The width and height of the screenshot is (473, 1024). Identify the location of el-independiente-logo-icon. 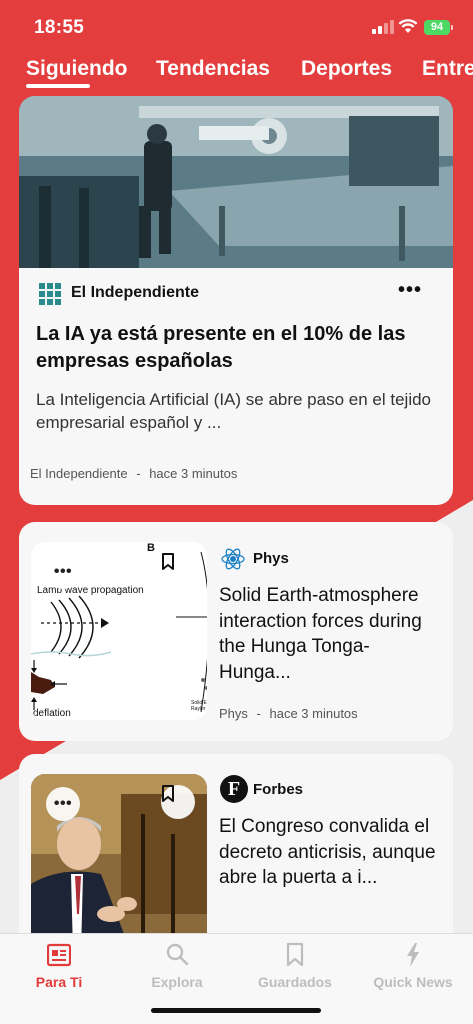
(50, 294).